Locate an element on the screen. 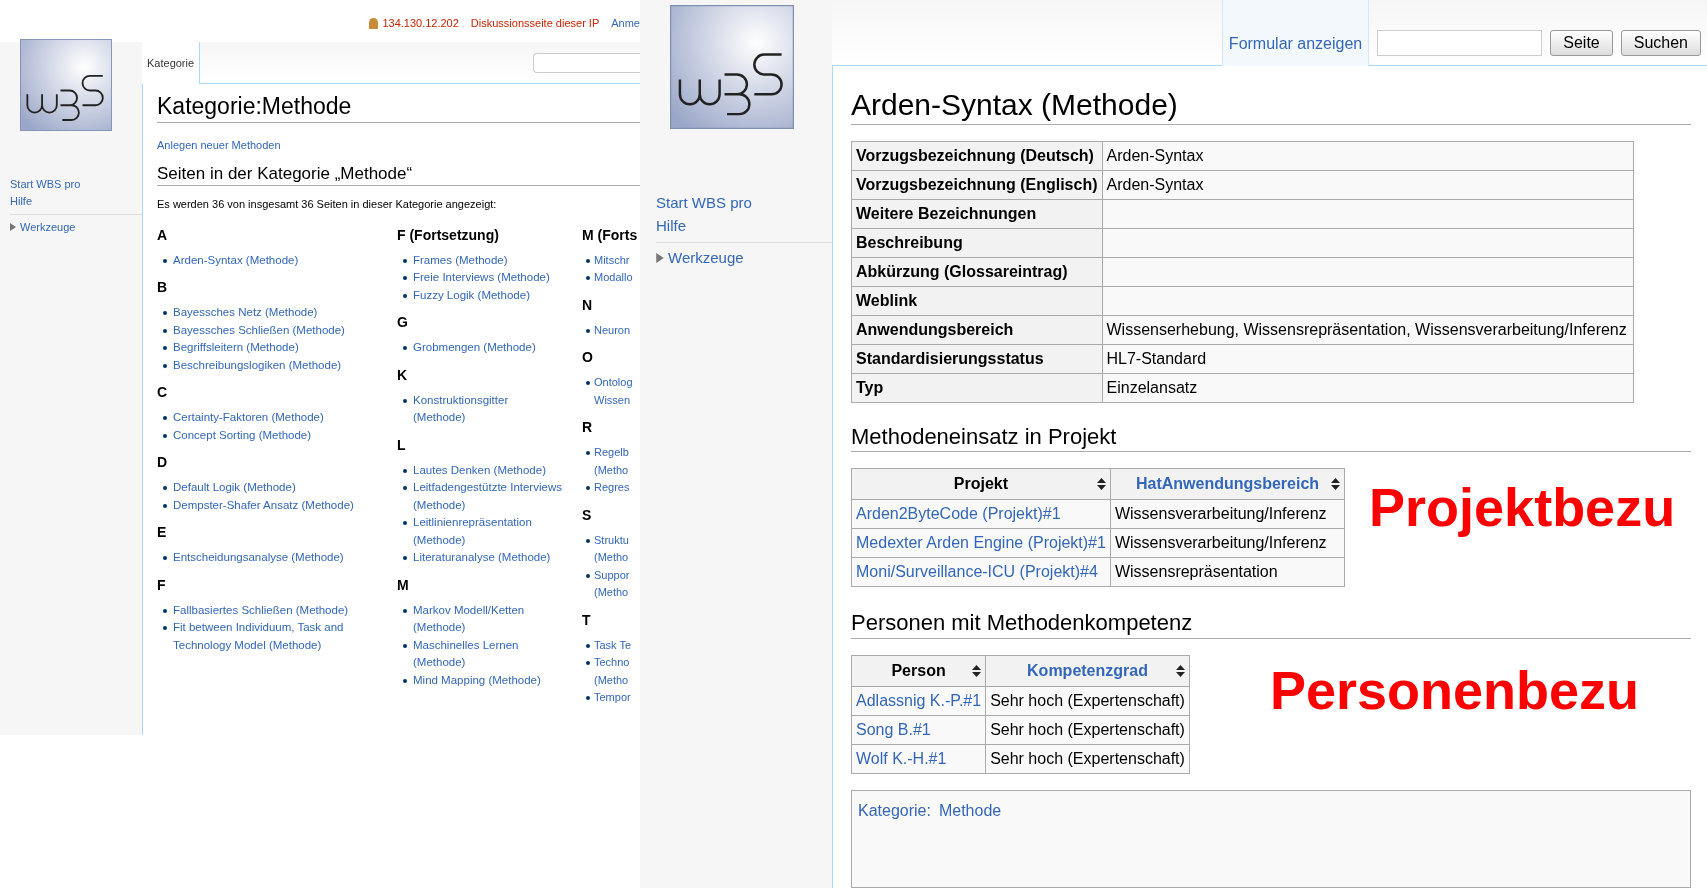 This screenshot has height=888, width=1707. count-text: Es werden 36 von insgesamt 36 Seiten in dieser Kategorie angezeigt: is located at coordinates (327, 205).